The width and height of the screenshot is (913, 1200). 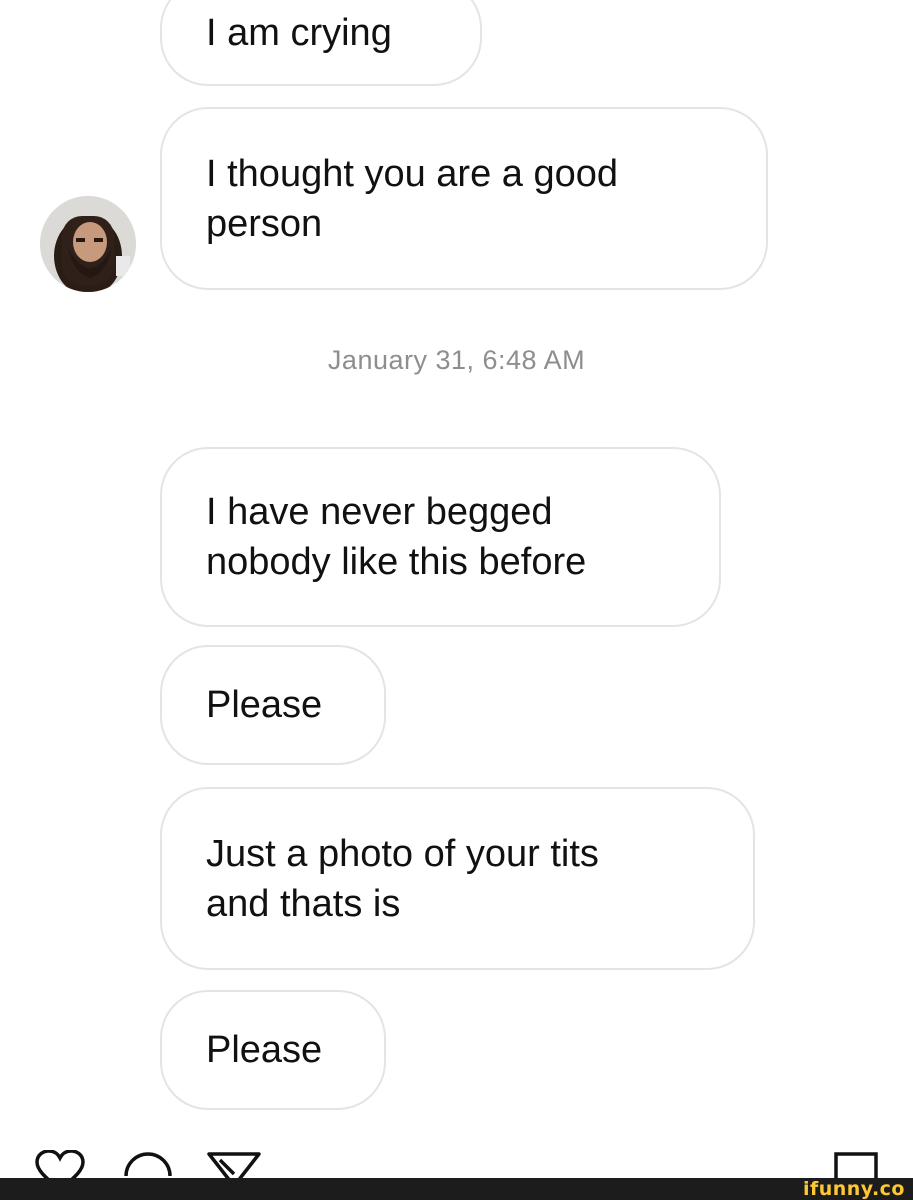 I want to click on avatar-image, so click(x=88, y=244).